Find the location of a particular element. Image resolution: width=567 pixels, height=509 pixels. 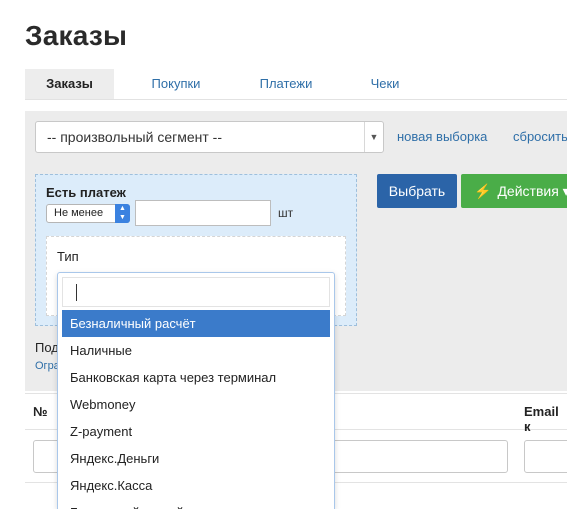

condition-label: Есть платеж is located at coordinates (86, 192).